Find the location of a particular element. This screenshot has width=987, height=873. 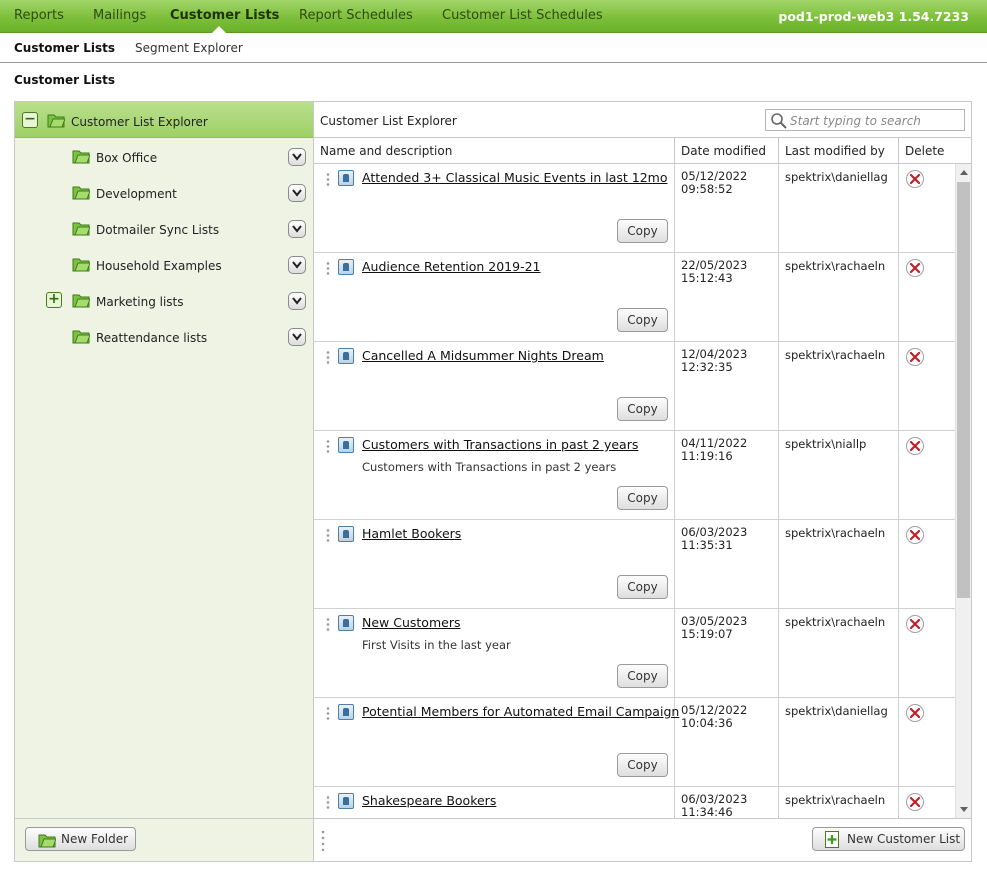

folder-label: Marketing lists is located at coordinates (140, 302).